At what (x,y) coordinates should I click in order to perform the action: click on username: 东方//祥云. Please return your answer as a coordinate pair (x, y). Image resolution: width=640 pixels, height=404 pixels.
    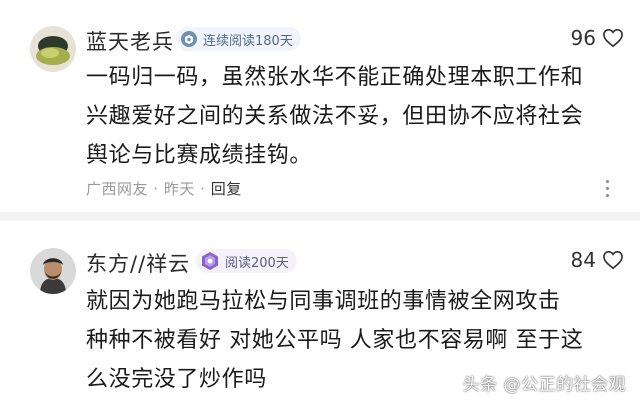
    Looking at the image, I should click on (138, 263).